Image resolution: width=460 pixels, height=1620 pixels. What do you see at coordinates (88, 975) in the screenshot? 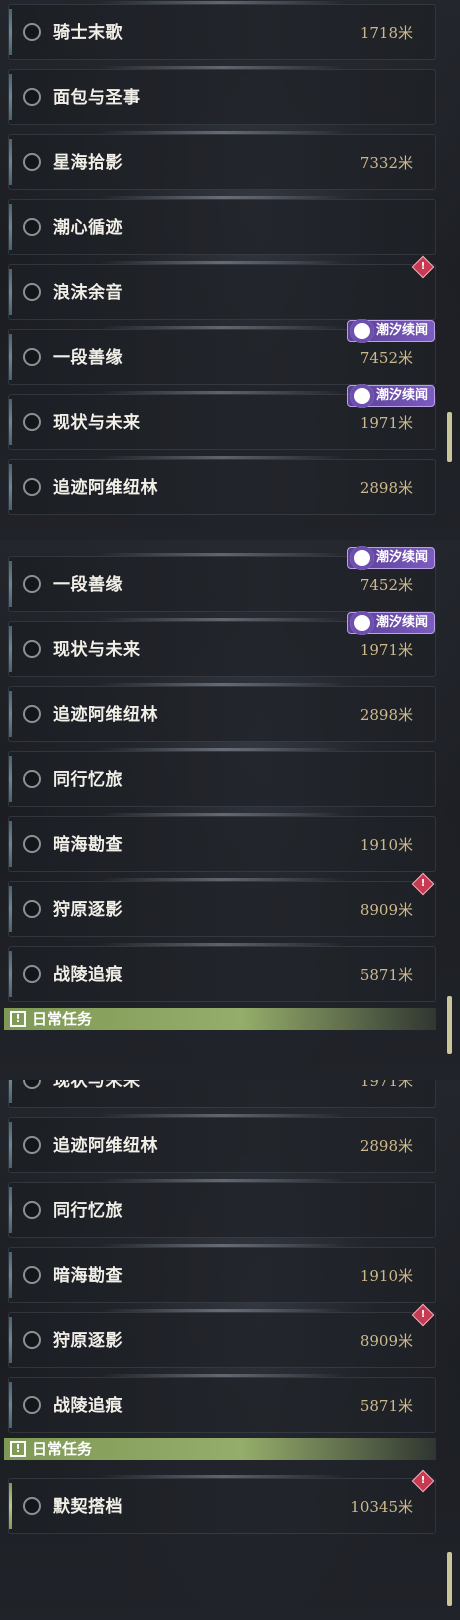
I see `quest-title: 战陵追痕` at bounding box center [88, 975].